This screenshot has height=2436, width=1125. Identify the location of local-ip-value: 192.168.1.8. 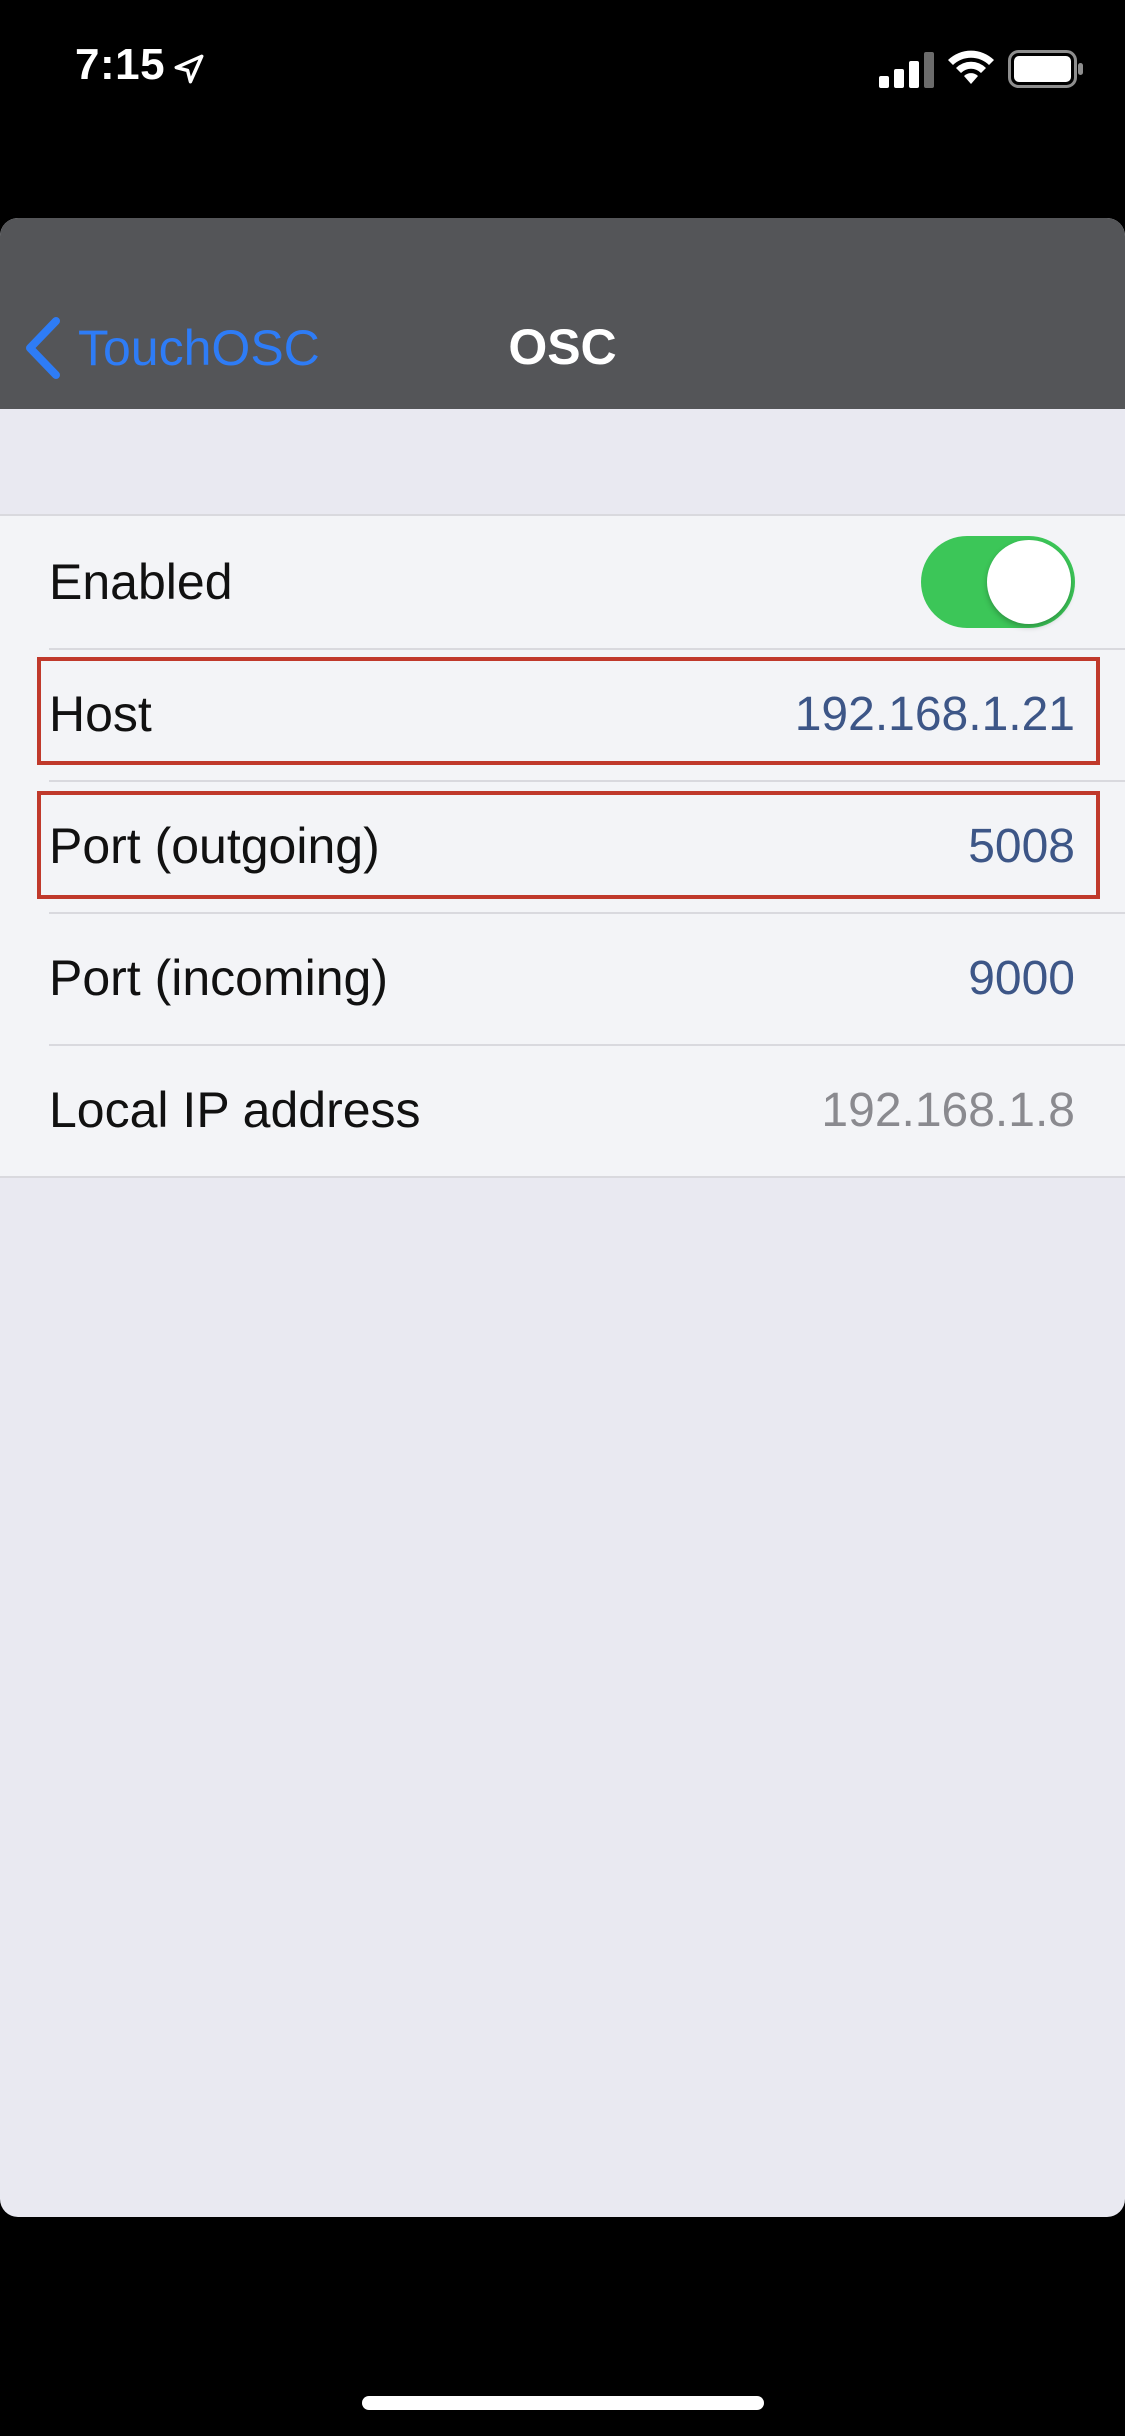
(948, 1110).